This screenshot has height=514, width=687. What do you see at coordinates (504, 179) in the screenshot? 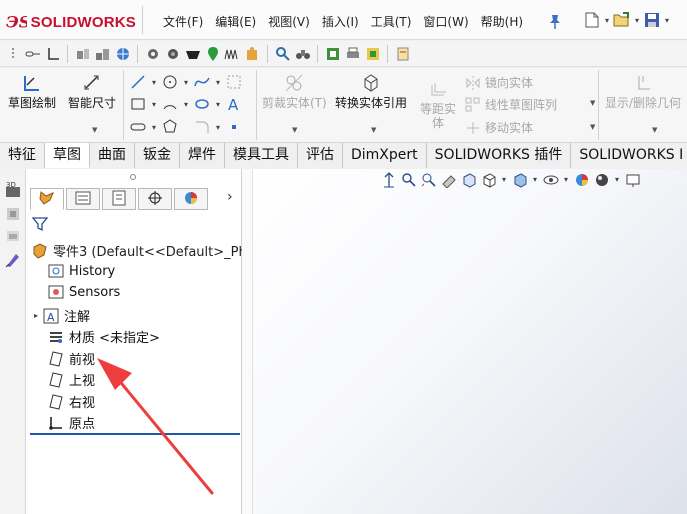
I see `display-style-dropdown-icon: ▾` at bounding box center [504, 179].